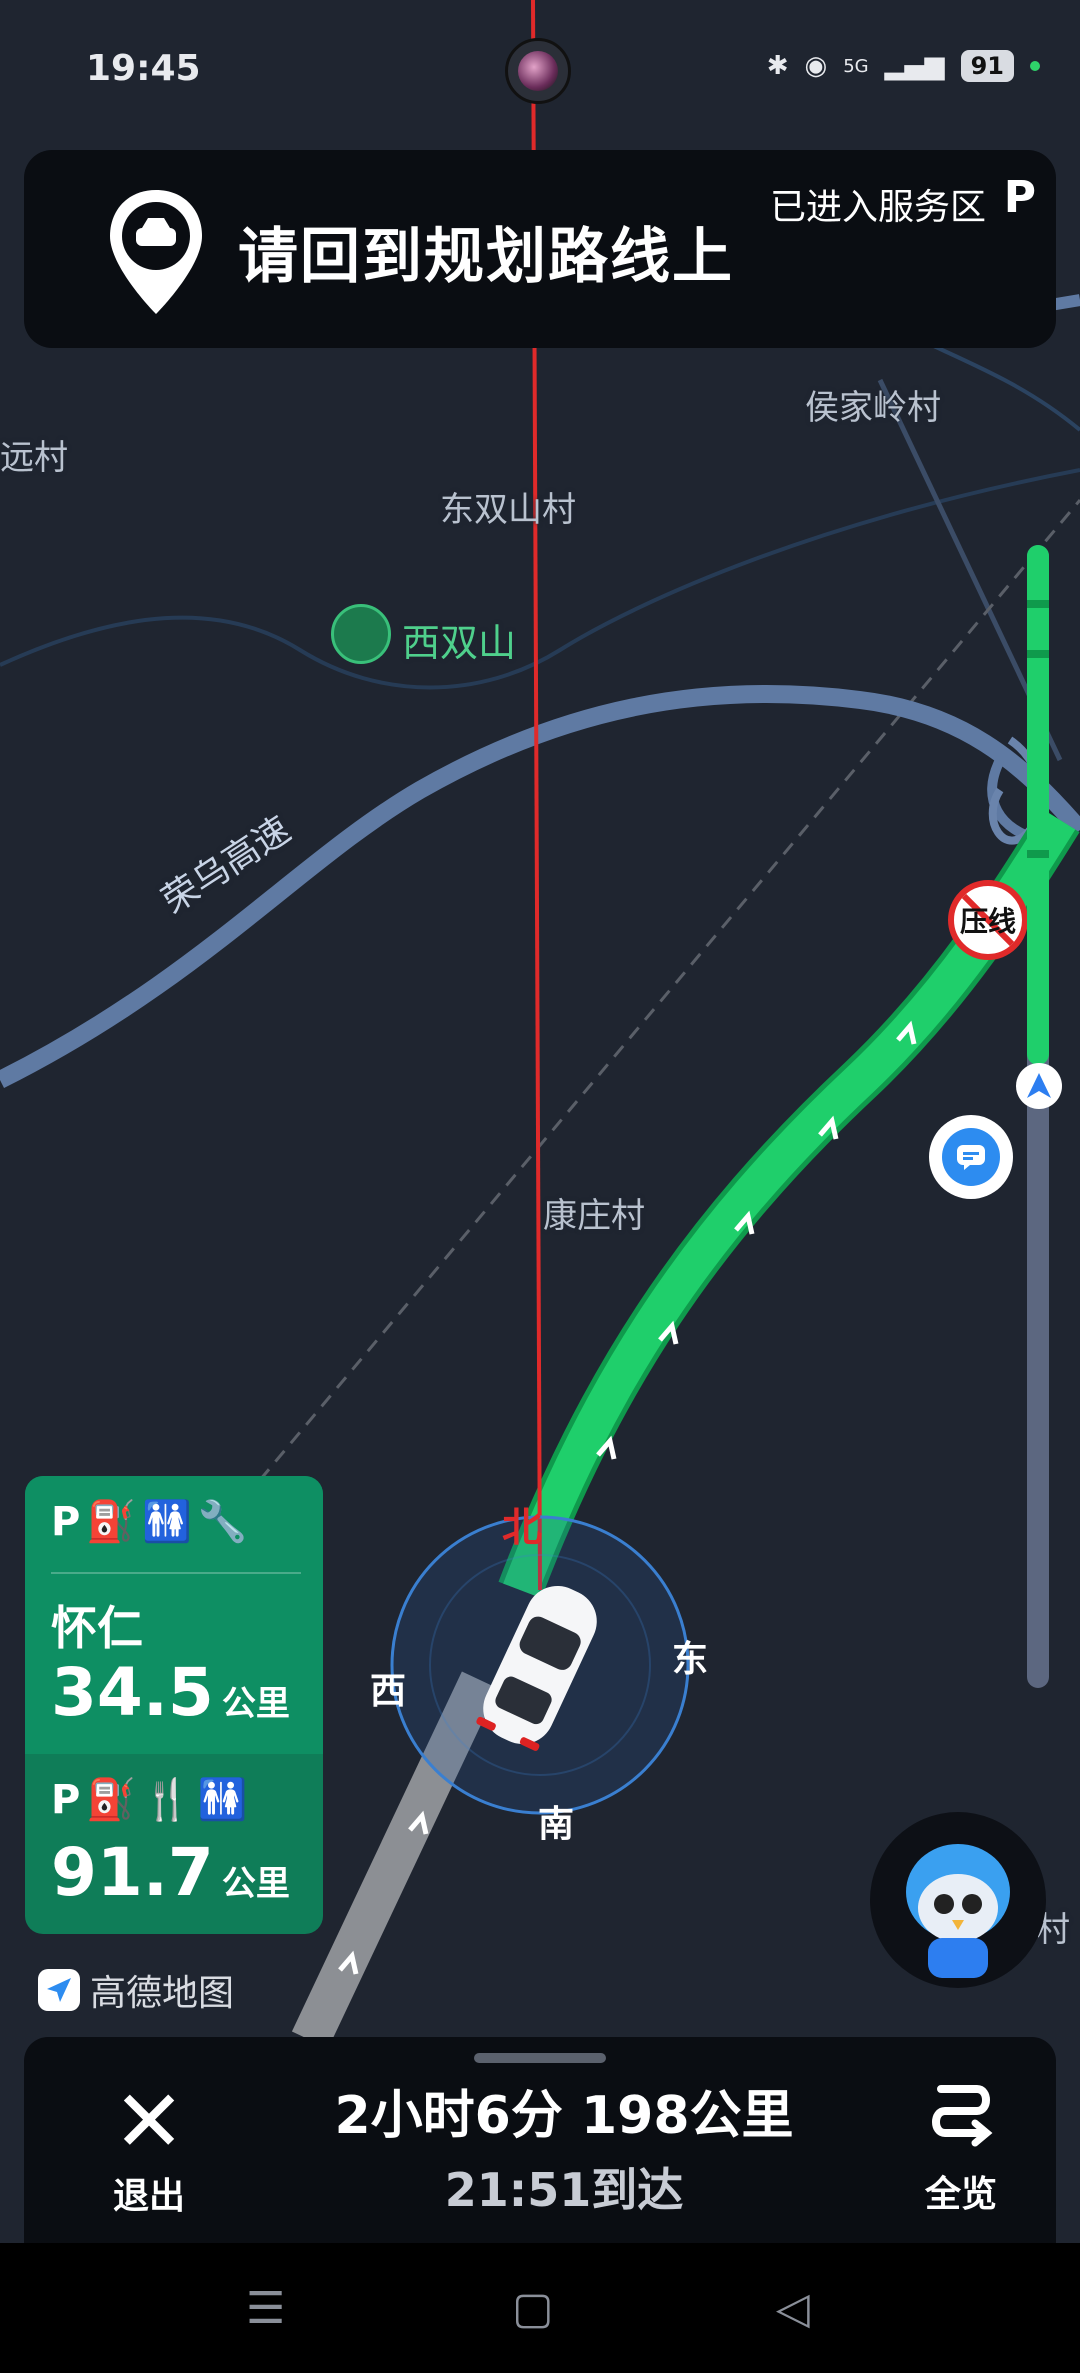 This screenshot has width=1080, height=2373. Describe the element at coordinates (556, 1824) in the screenshot. I see `compass-south: 南` at that location.